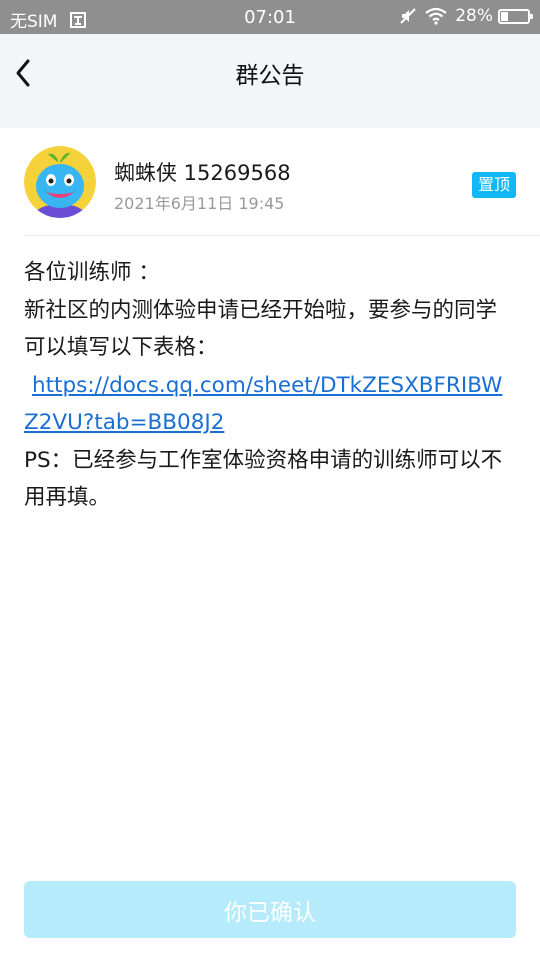 This screenshot has width=540, height=960. I want to click on author-name: 蜘蛛侠 15269568, so click(202, 173).